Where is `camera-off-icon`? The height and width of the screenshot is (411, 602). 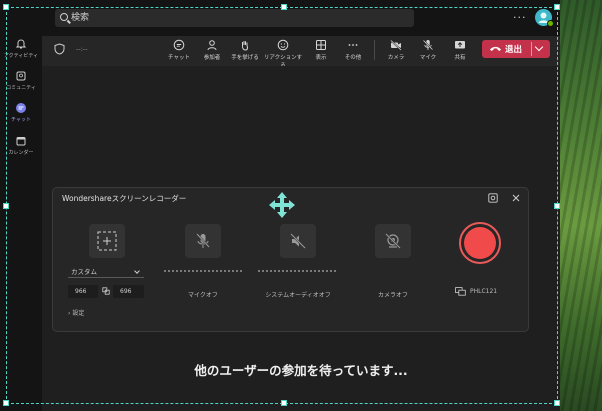
camera-off-icon is located at coordinates (396, 45).